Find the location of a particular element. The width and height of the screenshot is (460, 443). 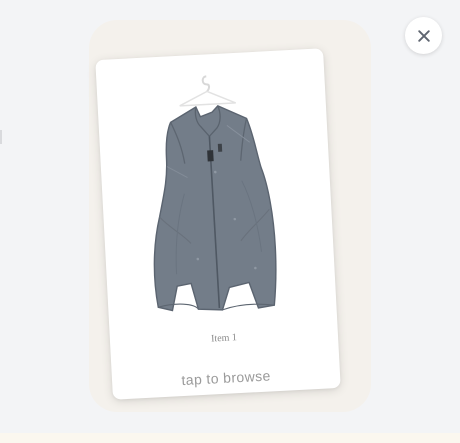

vest-image is located at coordinates (215, 193).